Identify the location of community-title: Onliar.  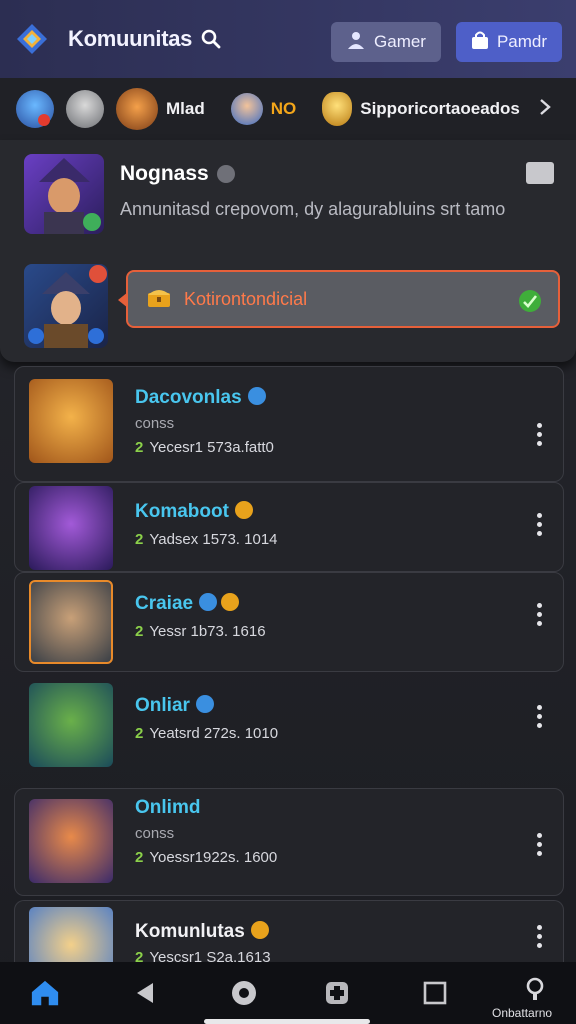
(174, 706).